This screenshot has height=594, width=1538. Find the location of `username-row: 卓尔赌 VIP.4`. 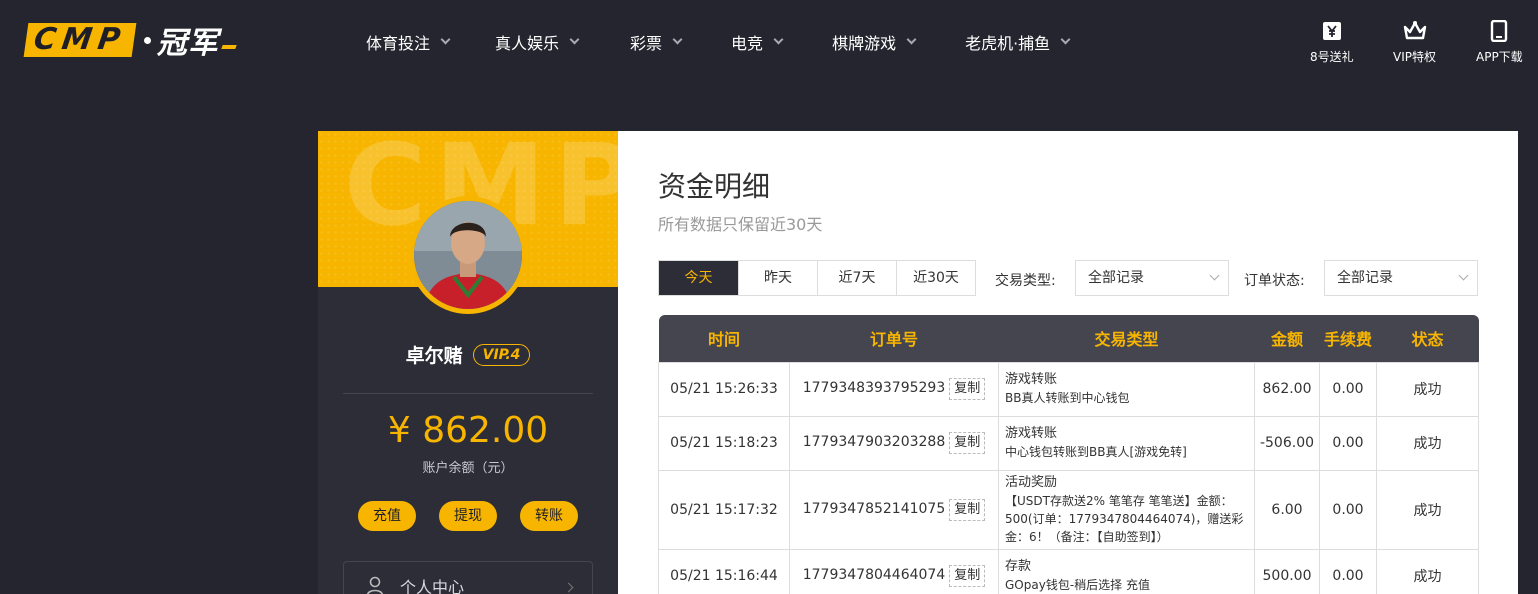

username-row: 卓尔赌 VIP.4 is located at coordinates (468, 354).